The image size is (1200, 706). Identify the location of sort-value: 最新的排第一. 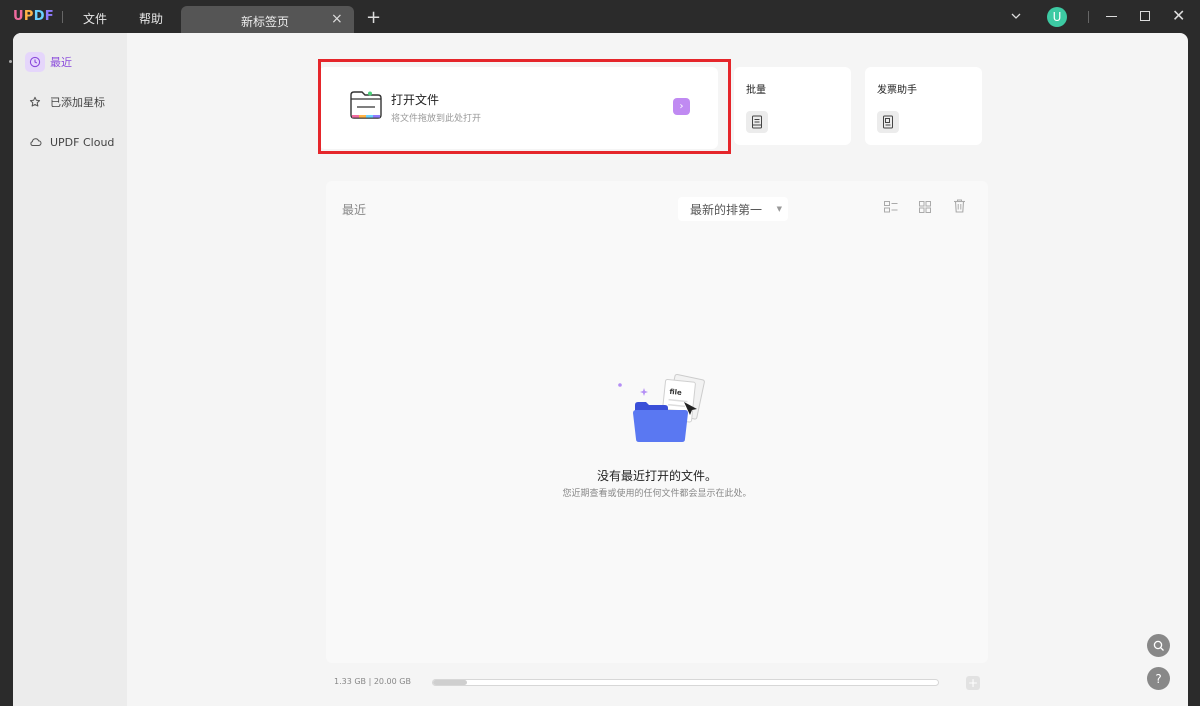
(726, 209).